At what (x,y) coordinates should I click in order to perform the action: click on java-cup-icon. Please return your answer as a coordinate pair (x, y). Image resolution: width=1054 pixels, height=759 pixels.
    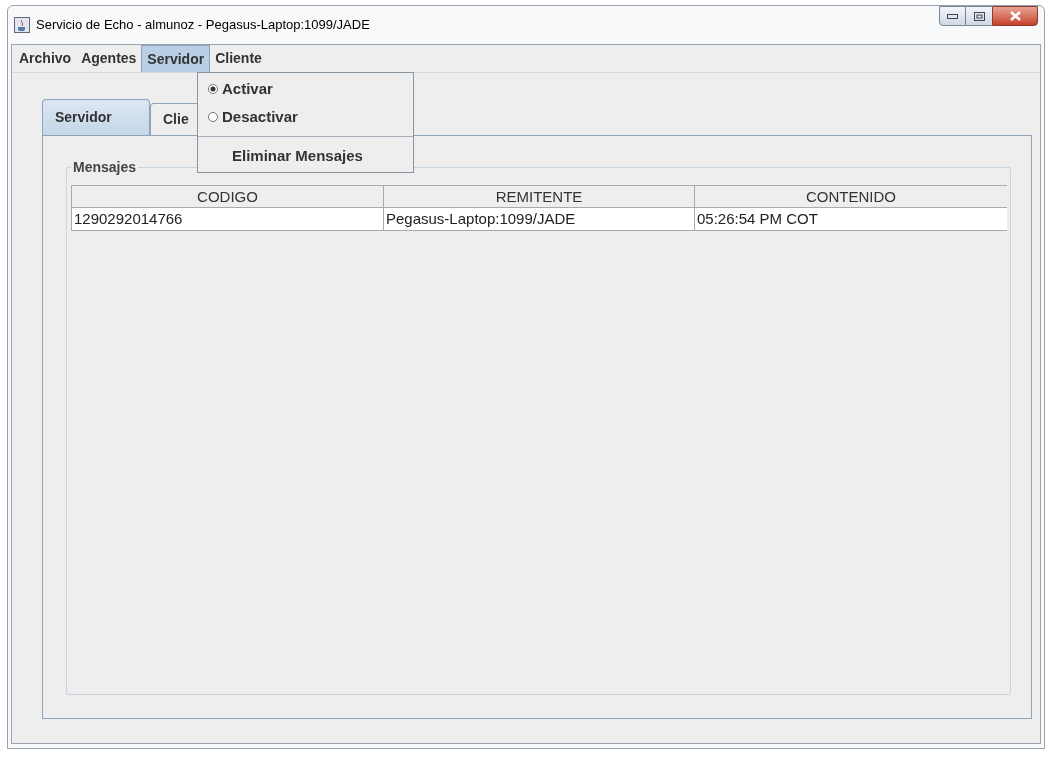
    Looking at the image, I should click on (22, 25).